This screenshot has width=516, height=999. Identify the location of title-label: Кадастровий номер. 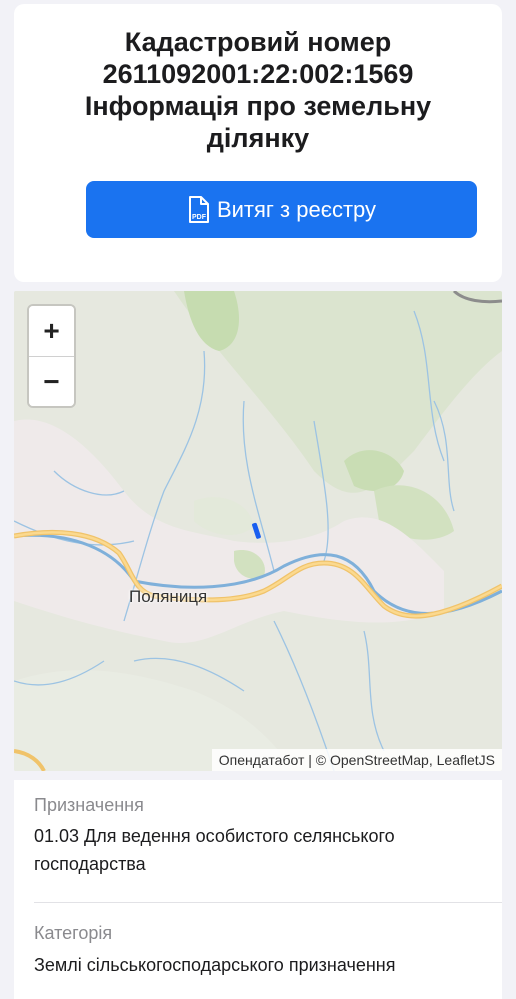
(258, 42).